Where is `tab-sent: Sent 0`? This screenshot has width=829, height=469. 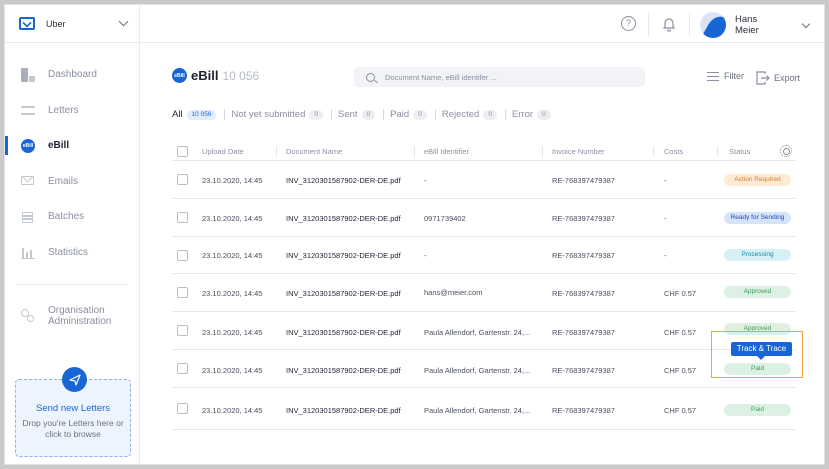
tab-sent: Sent 0 is located at coordinates (357, 114).